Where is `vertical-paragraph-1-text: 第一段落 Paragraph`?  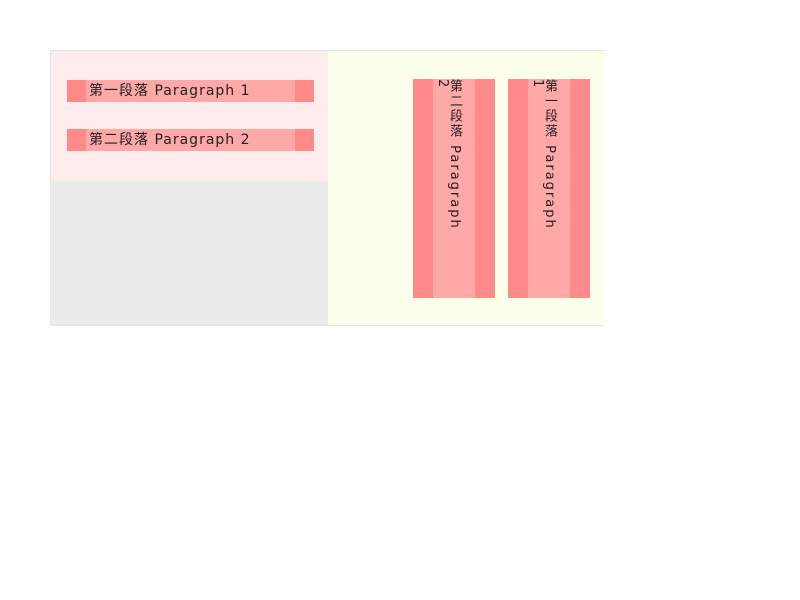 vertical-paragraph-1-text: 第一段落 Paragraph is located at coordinates (549, 154).